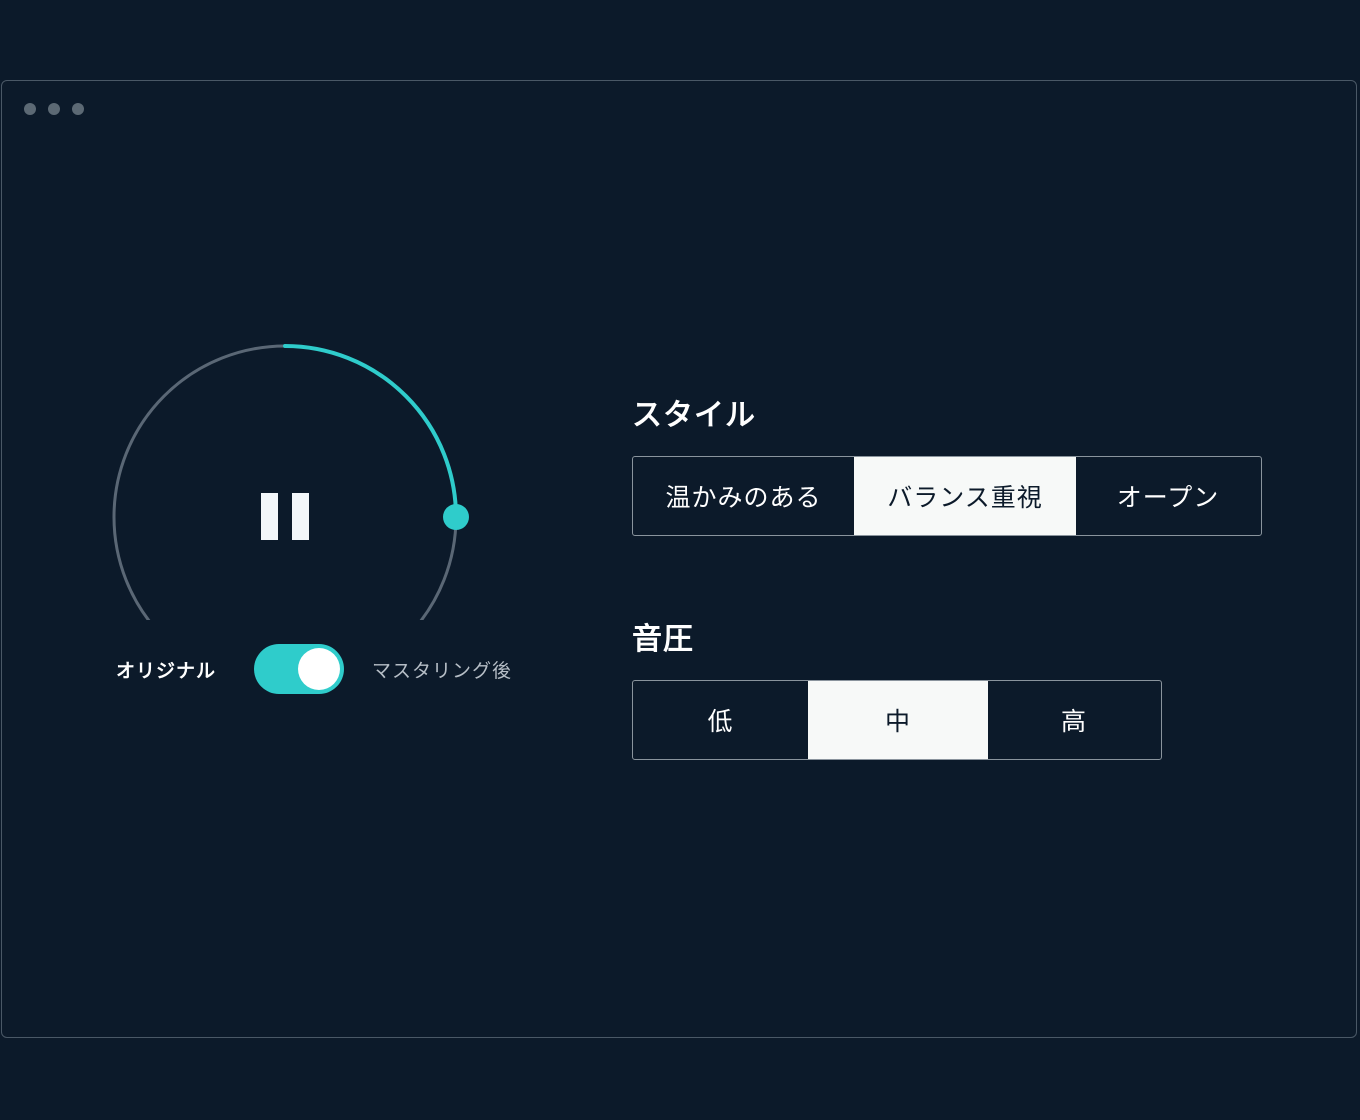 This screenshot has height=1120, width=1360. I want to click on style-option-balanced: バランス重視, so click(965, 496).